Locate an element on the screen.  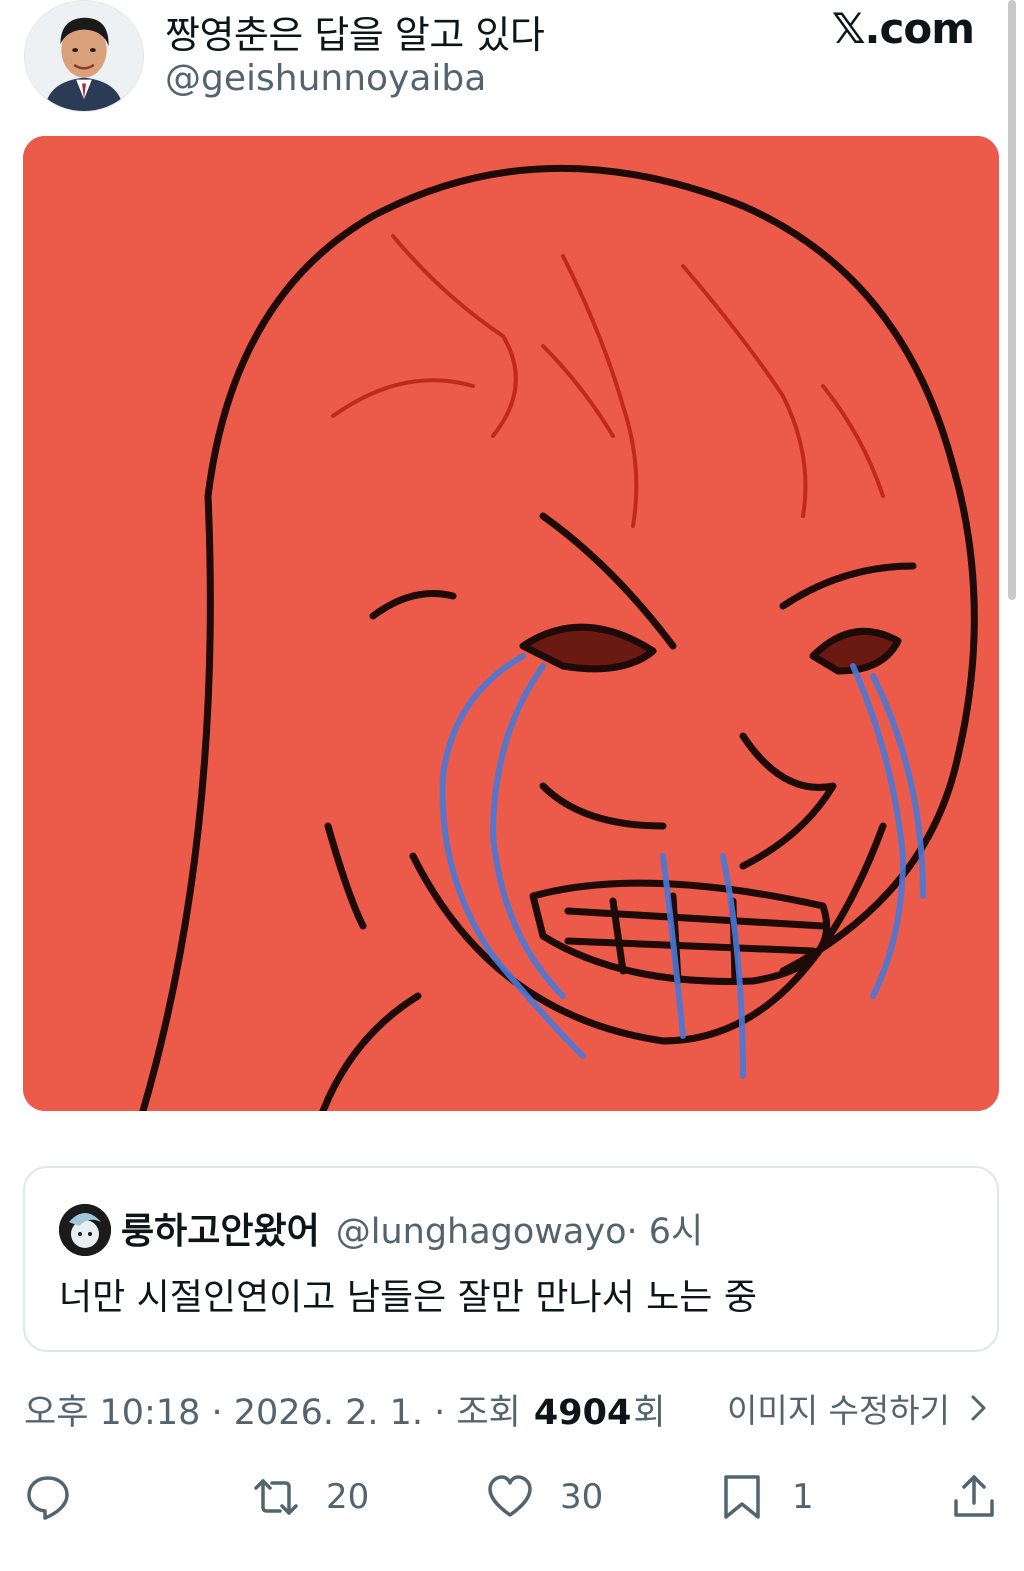
quoted-author-name: 룽하고안왔어 is located at coordinates (220, 1228).